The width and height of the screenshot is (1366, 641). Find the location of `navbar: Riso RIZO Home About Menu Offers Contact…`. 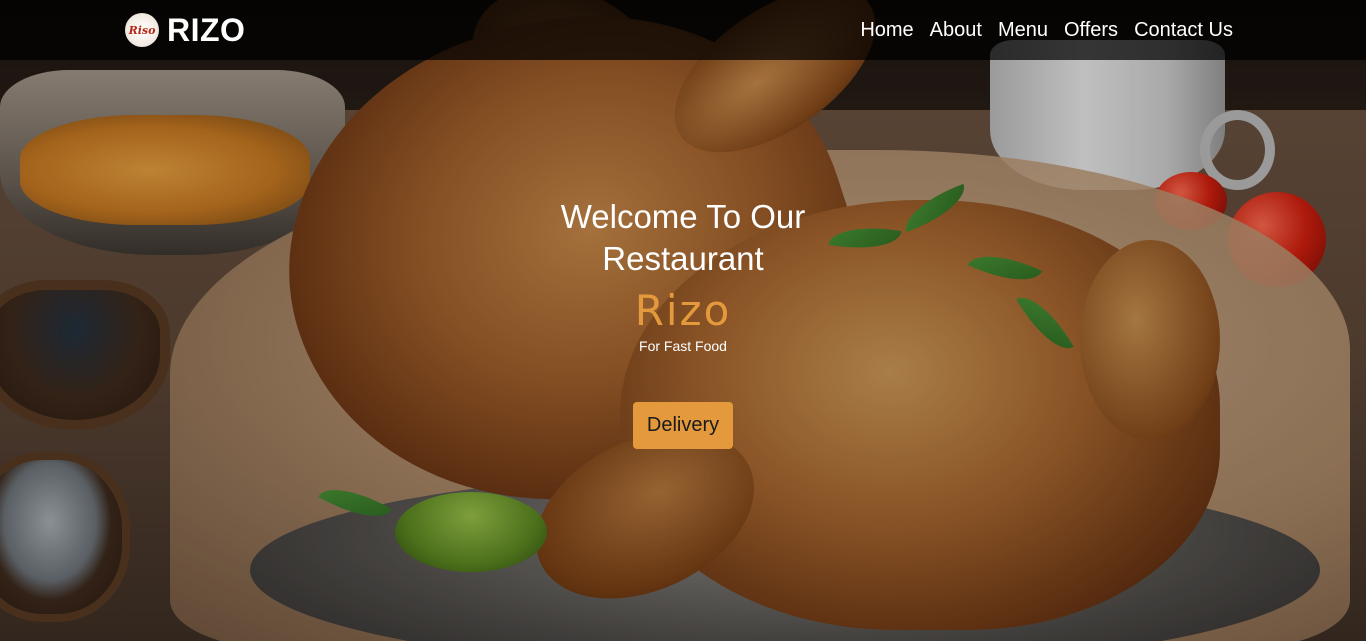

navbar: Riso RIZO Home About Menu Offers Contact… is located at coordinates (683, 30).